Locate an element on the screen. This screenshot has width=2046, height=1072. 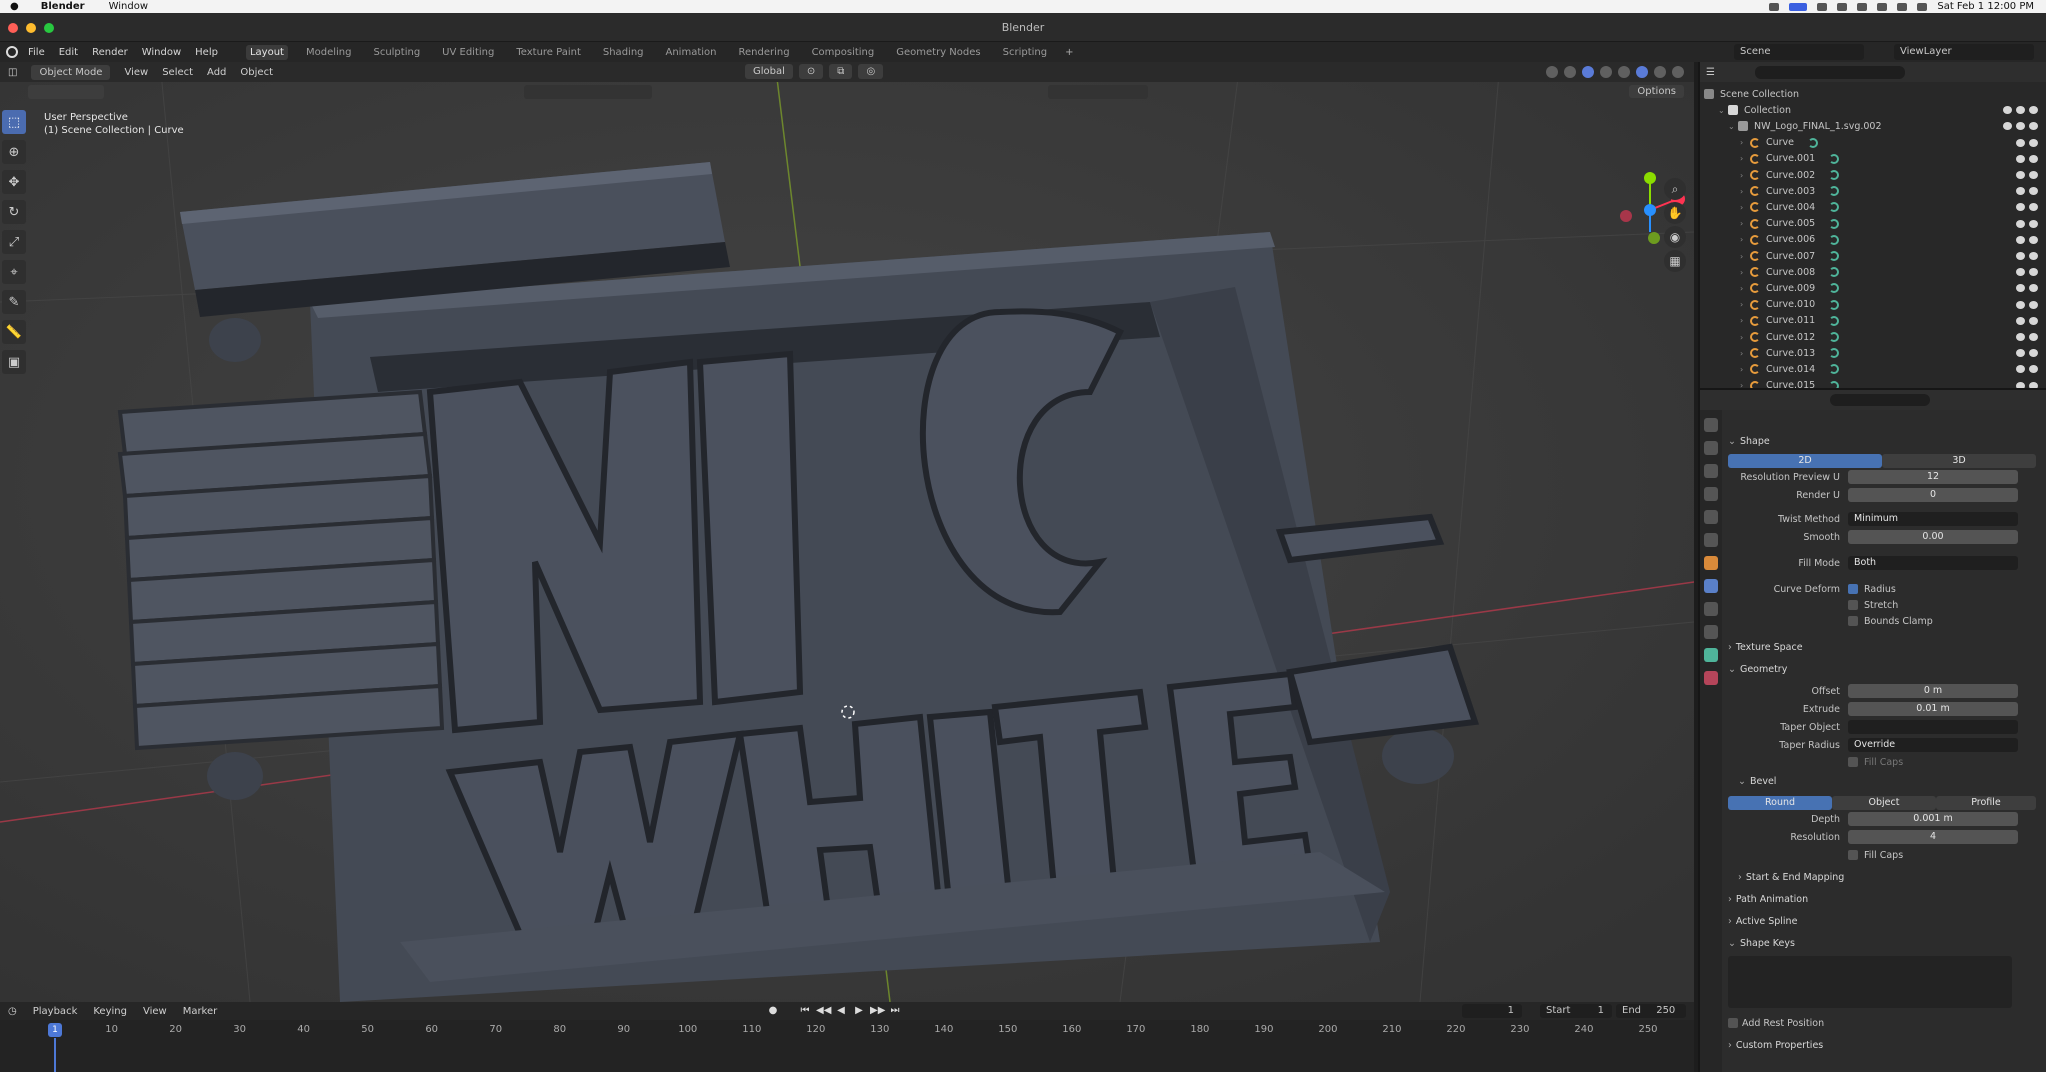
add-workspace-button: + is located at coordinates (1069, 52).